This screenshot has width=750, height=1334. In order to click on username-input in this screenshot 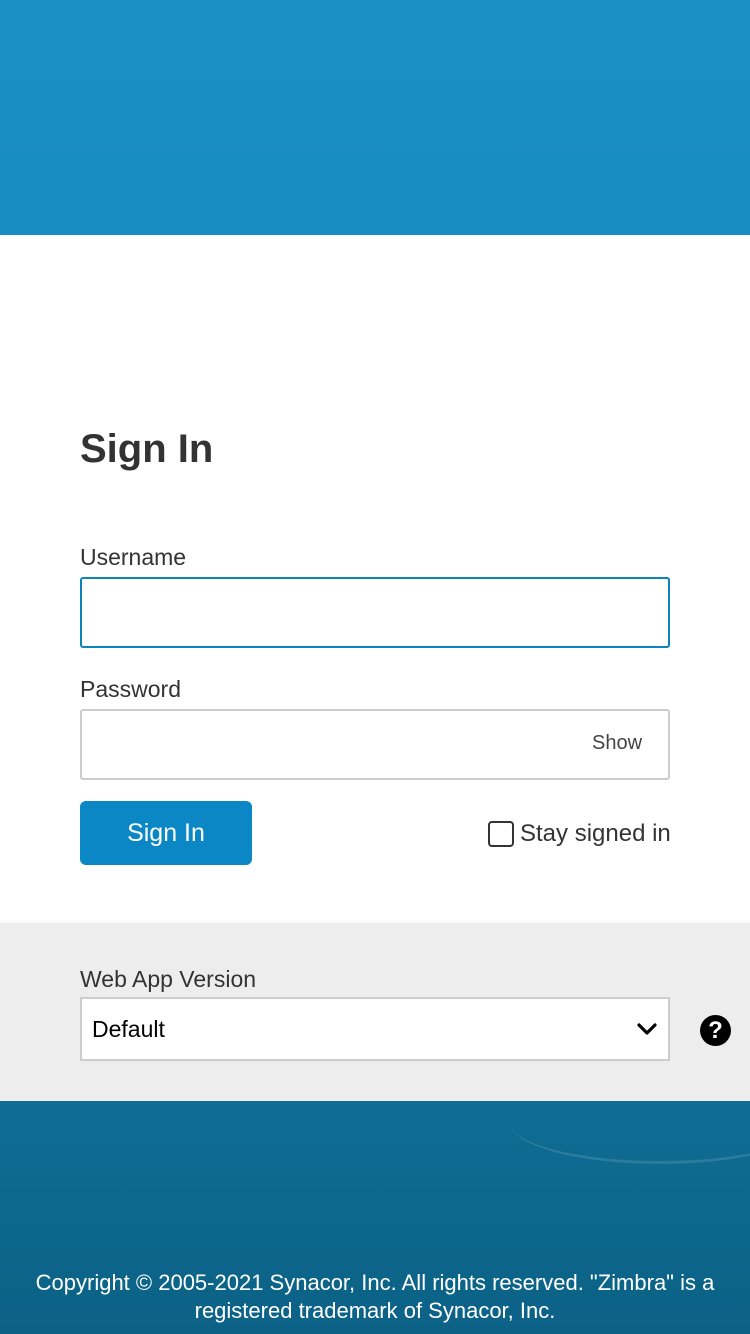, I will do `click(375, 612)`.